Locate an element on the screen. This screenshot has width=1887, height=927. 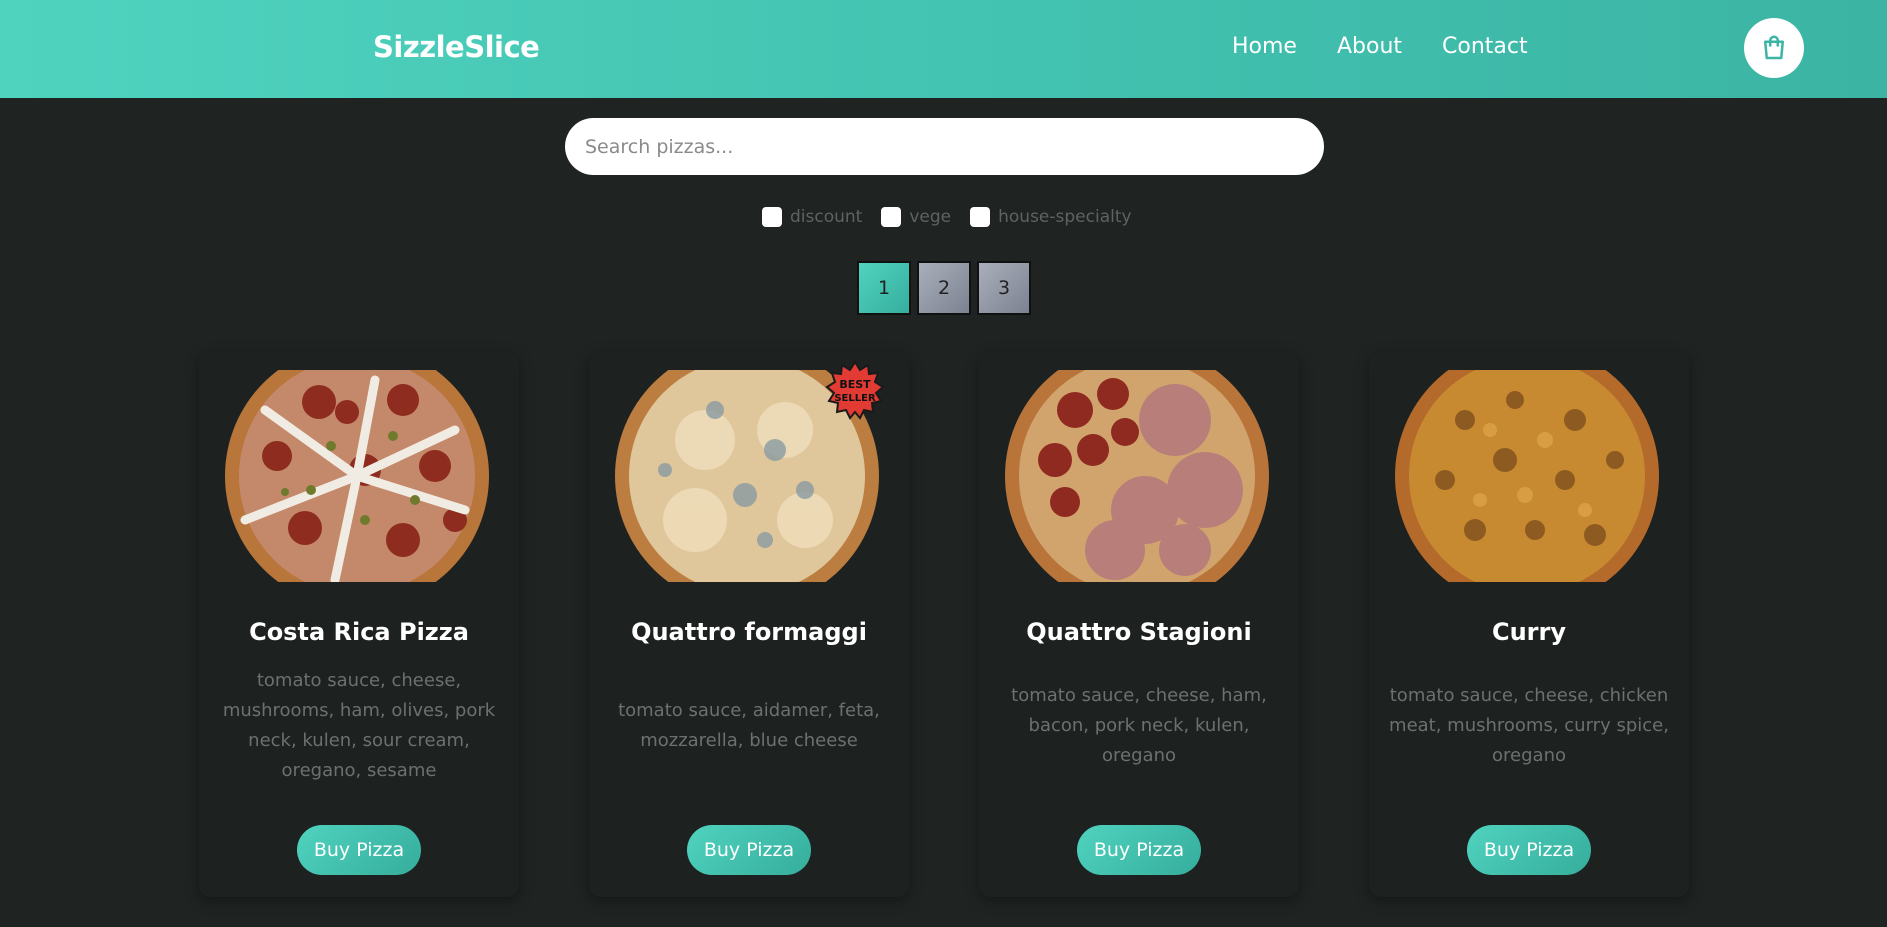
filter-label: house-specialty is located at coordinates (1065, 217).